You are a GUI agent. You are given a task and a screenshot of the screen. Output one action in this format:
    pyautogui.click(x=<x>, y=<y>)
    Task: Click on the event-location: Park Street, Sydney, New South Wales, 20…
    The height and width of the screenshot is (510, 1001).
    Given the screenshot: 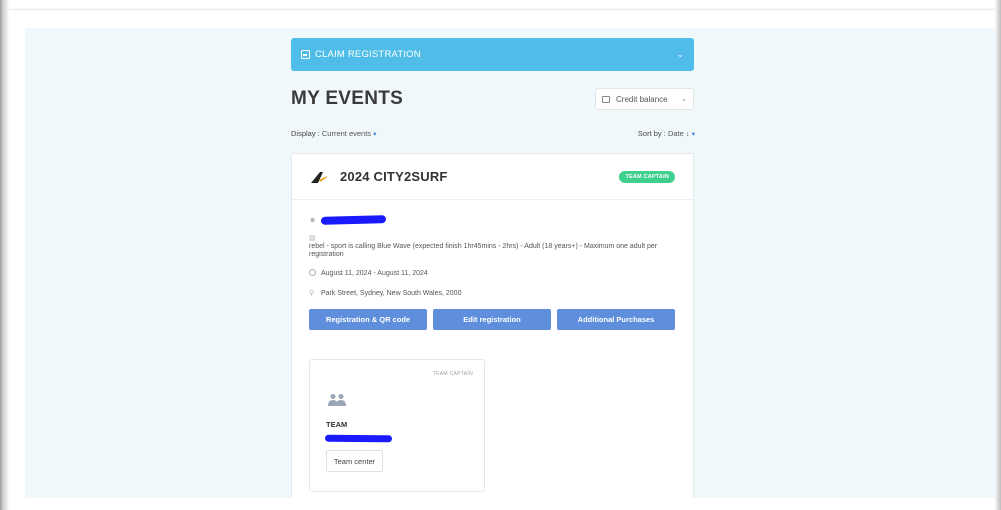 What is the action you would take?
    pyautogui.click(x=391, y=293)
    